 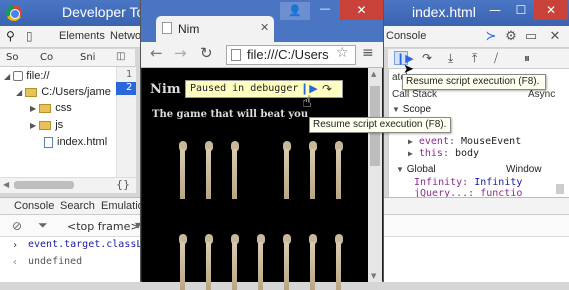 I want to click on search-icon: ⚲, so click(x=10, y=36).